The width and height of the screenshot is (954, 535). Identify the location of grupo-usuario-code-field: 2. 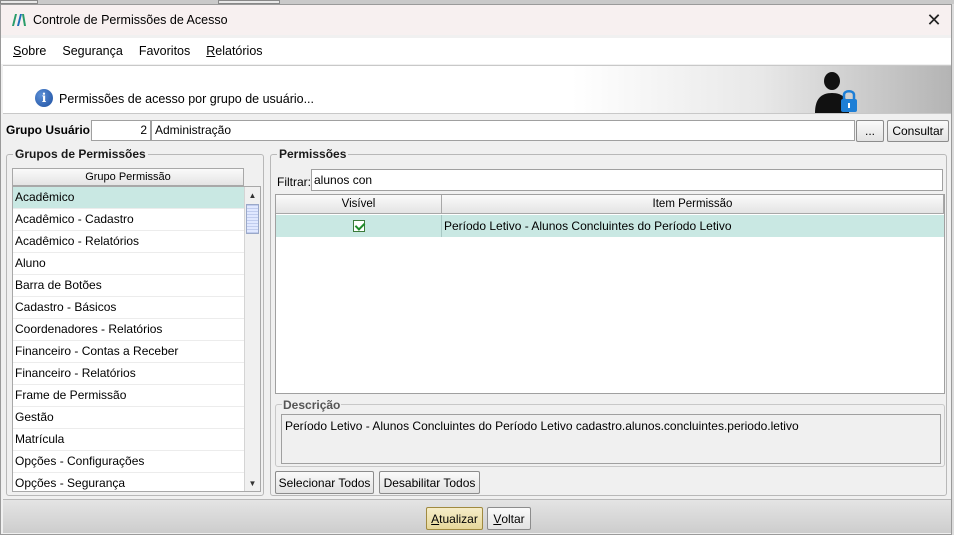
(121, 130).